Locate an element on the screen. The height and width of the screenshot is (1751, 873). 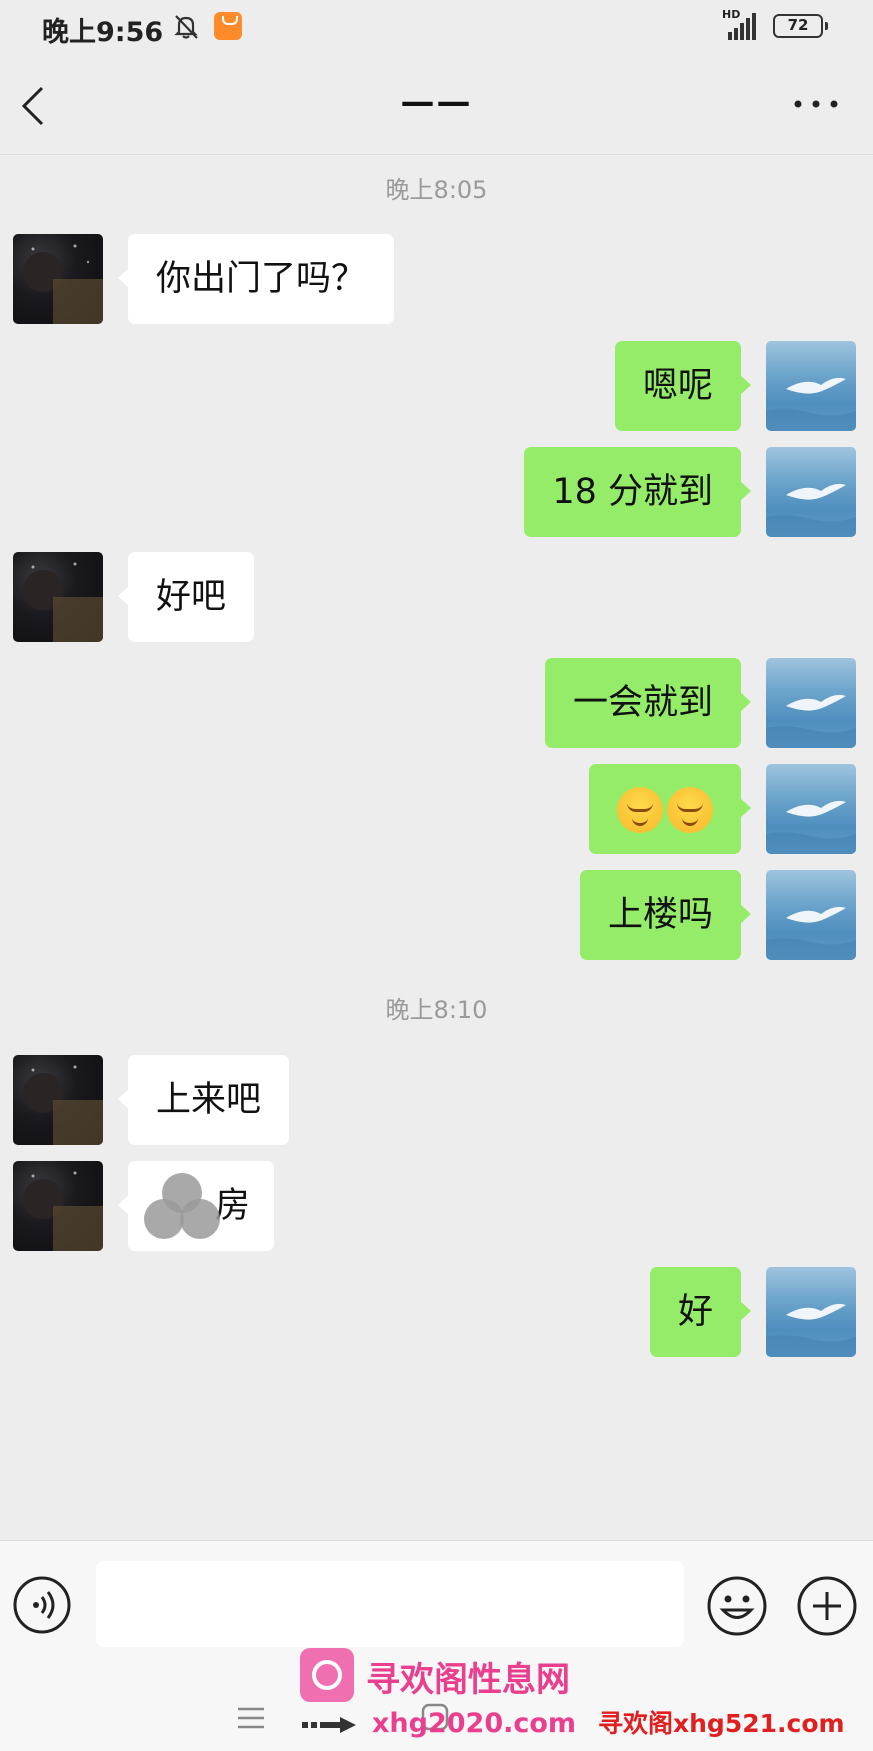
message-row: 一会就到 is located at coordinates (436, 704).